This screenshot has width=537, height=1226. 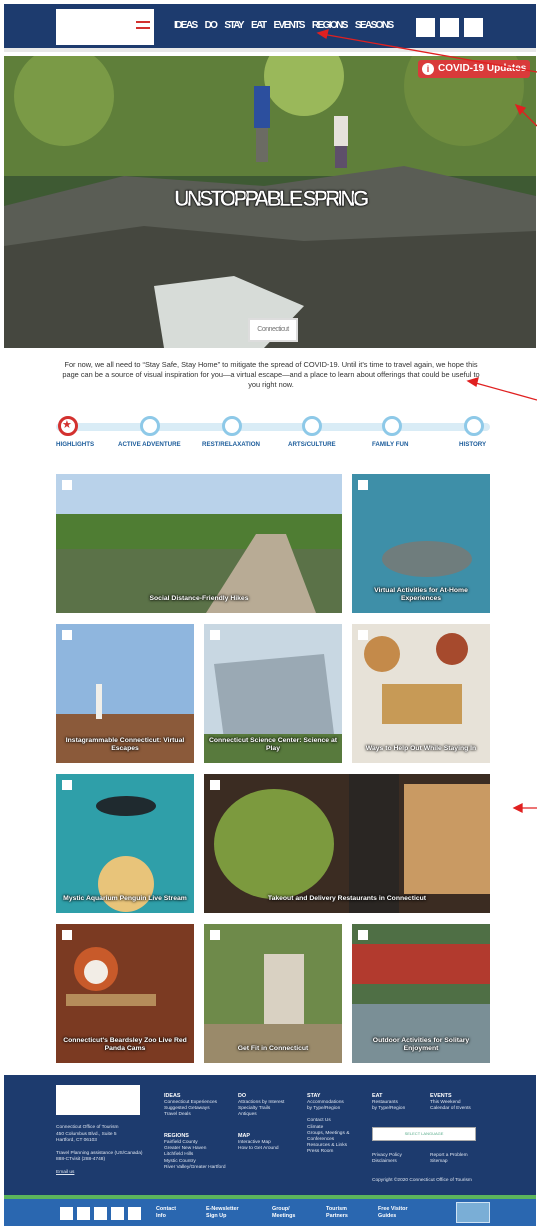 I want to click on facebook-icon, so click(x=66, y=1213).